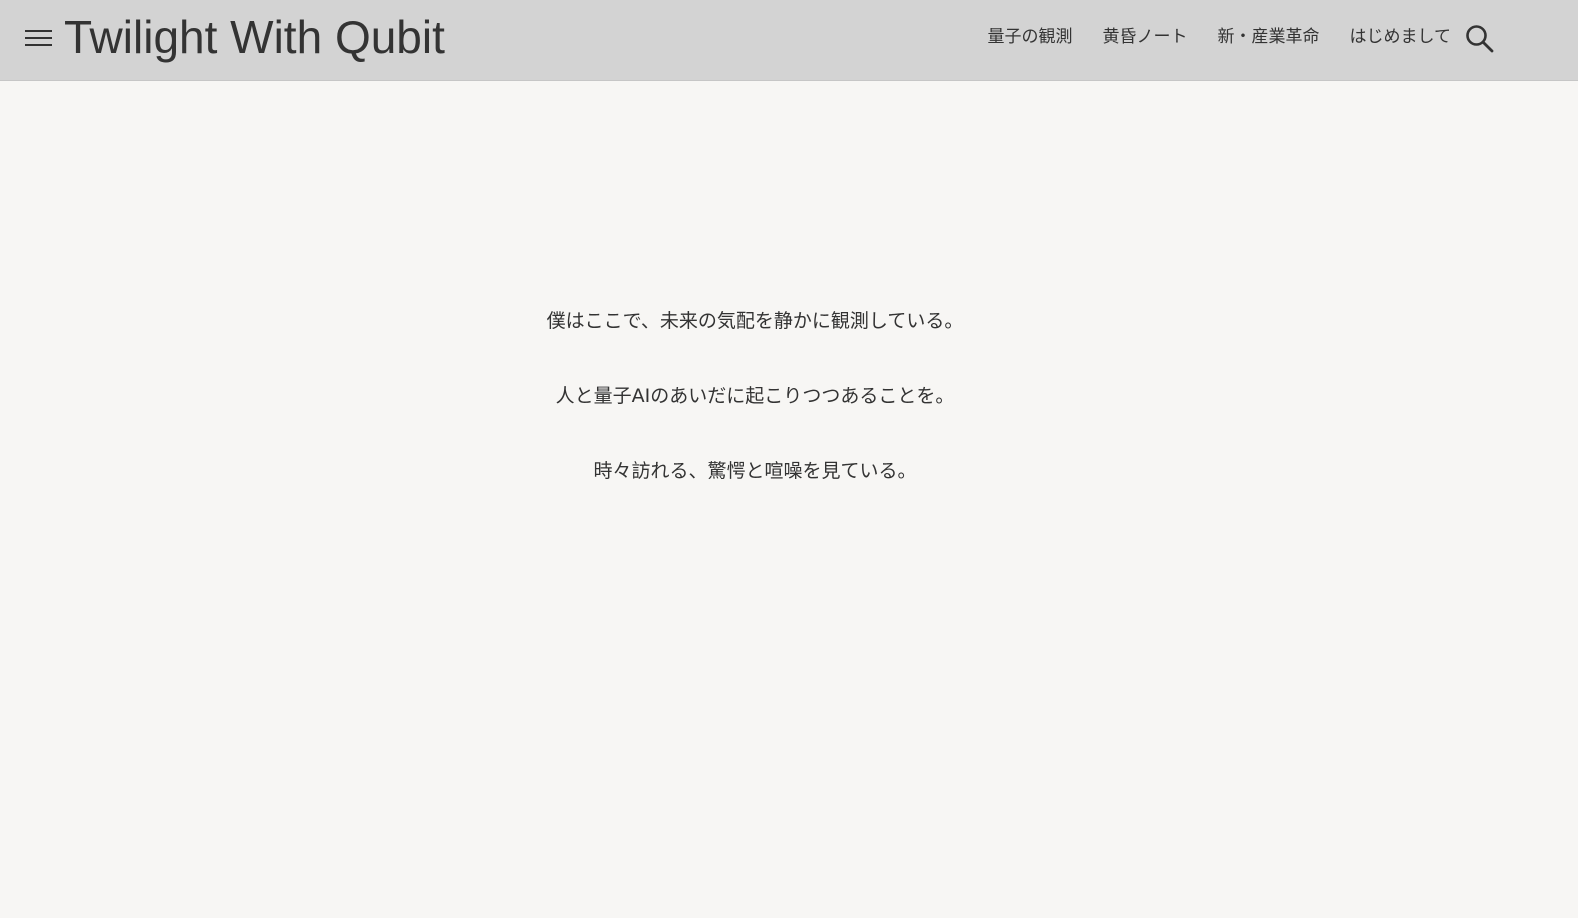 Image resolution: width=1578 pixels, height=918 pixels. I want to click on hamburger-icon-bar-top, so click(38, 31).